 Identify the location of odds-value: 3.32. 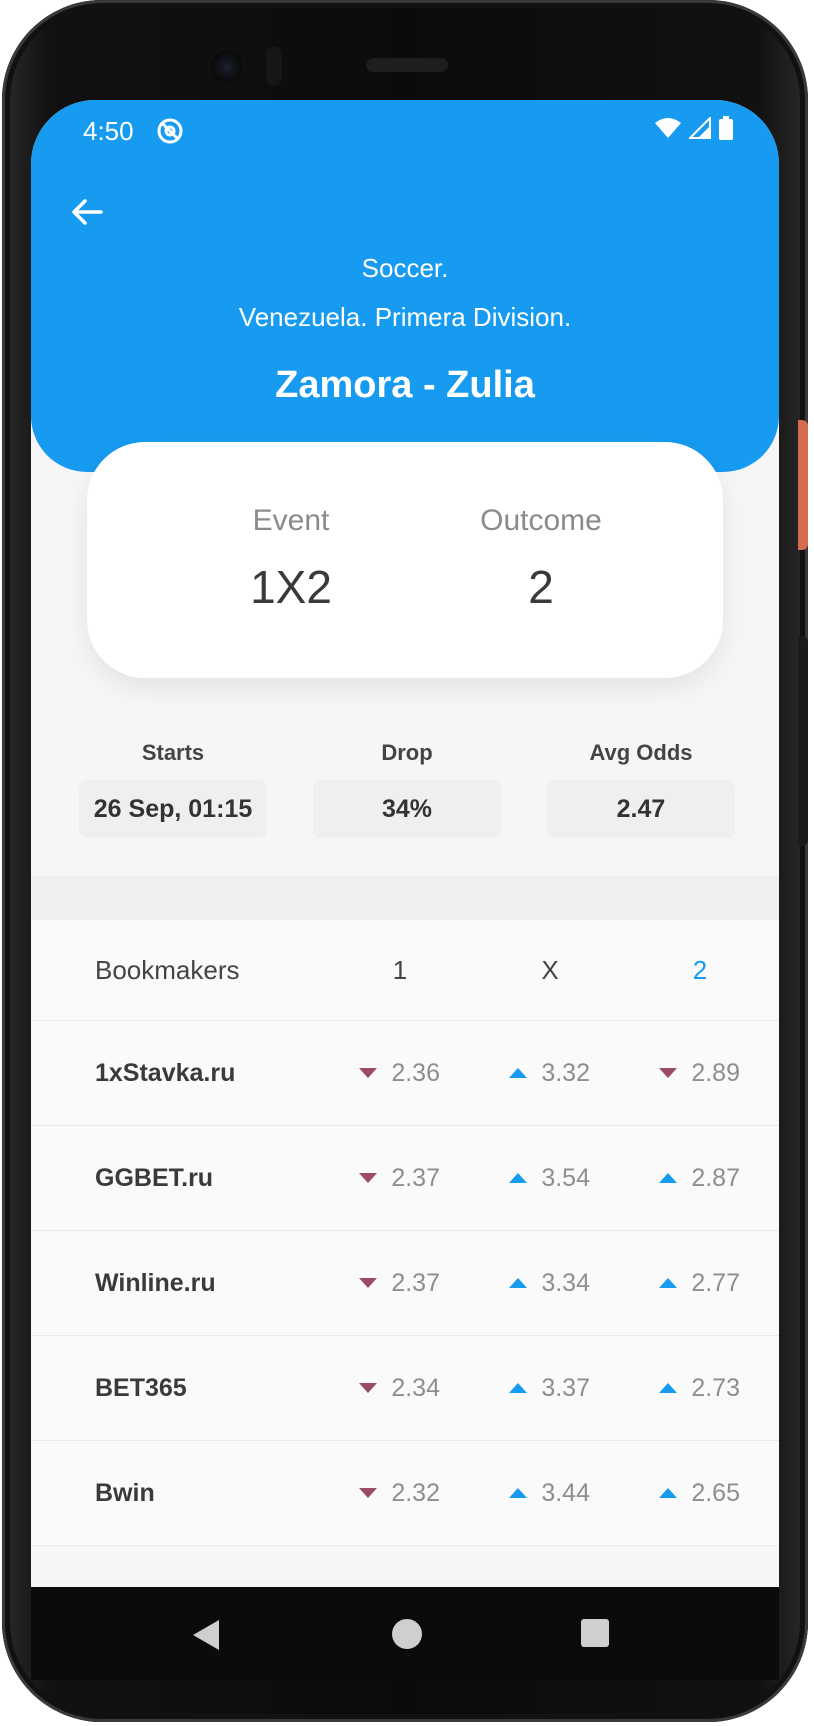
(565, 1072).